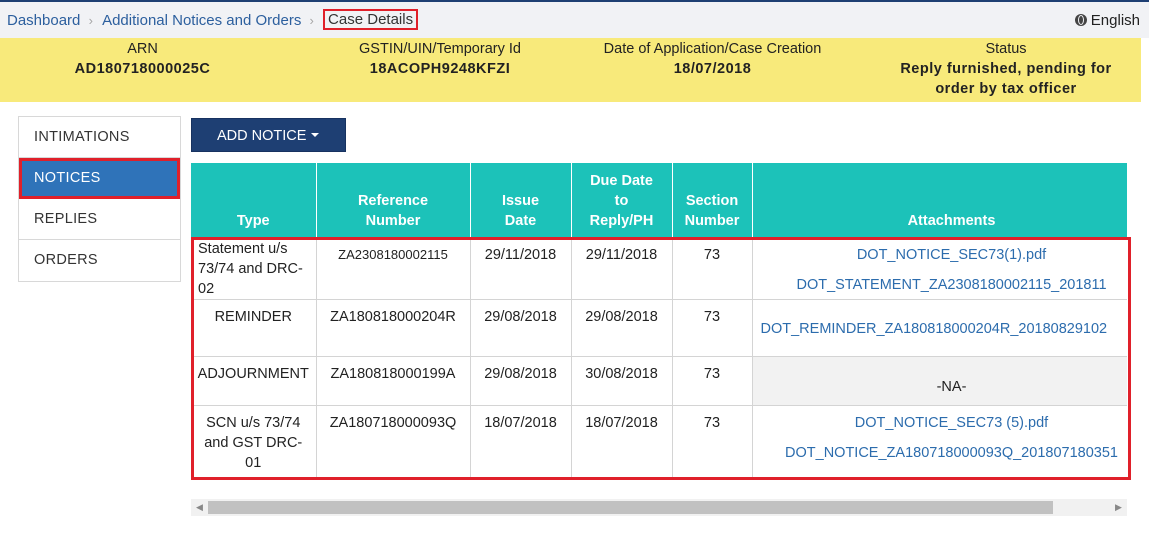 Image resolution: width=1149 pixels, height=544 pixels. What do you see at coordinates (393, 200) in the screenshot?
I see `col-header-reference: Reference Number` at bounding box center [393, 200].